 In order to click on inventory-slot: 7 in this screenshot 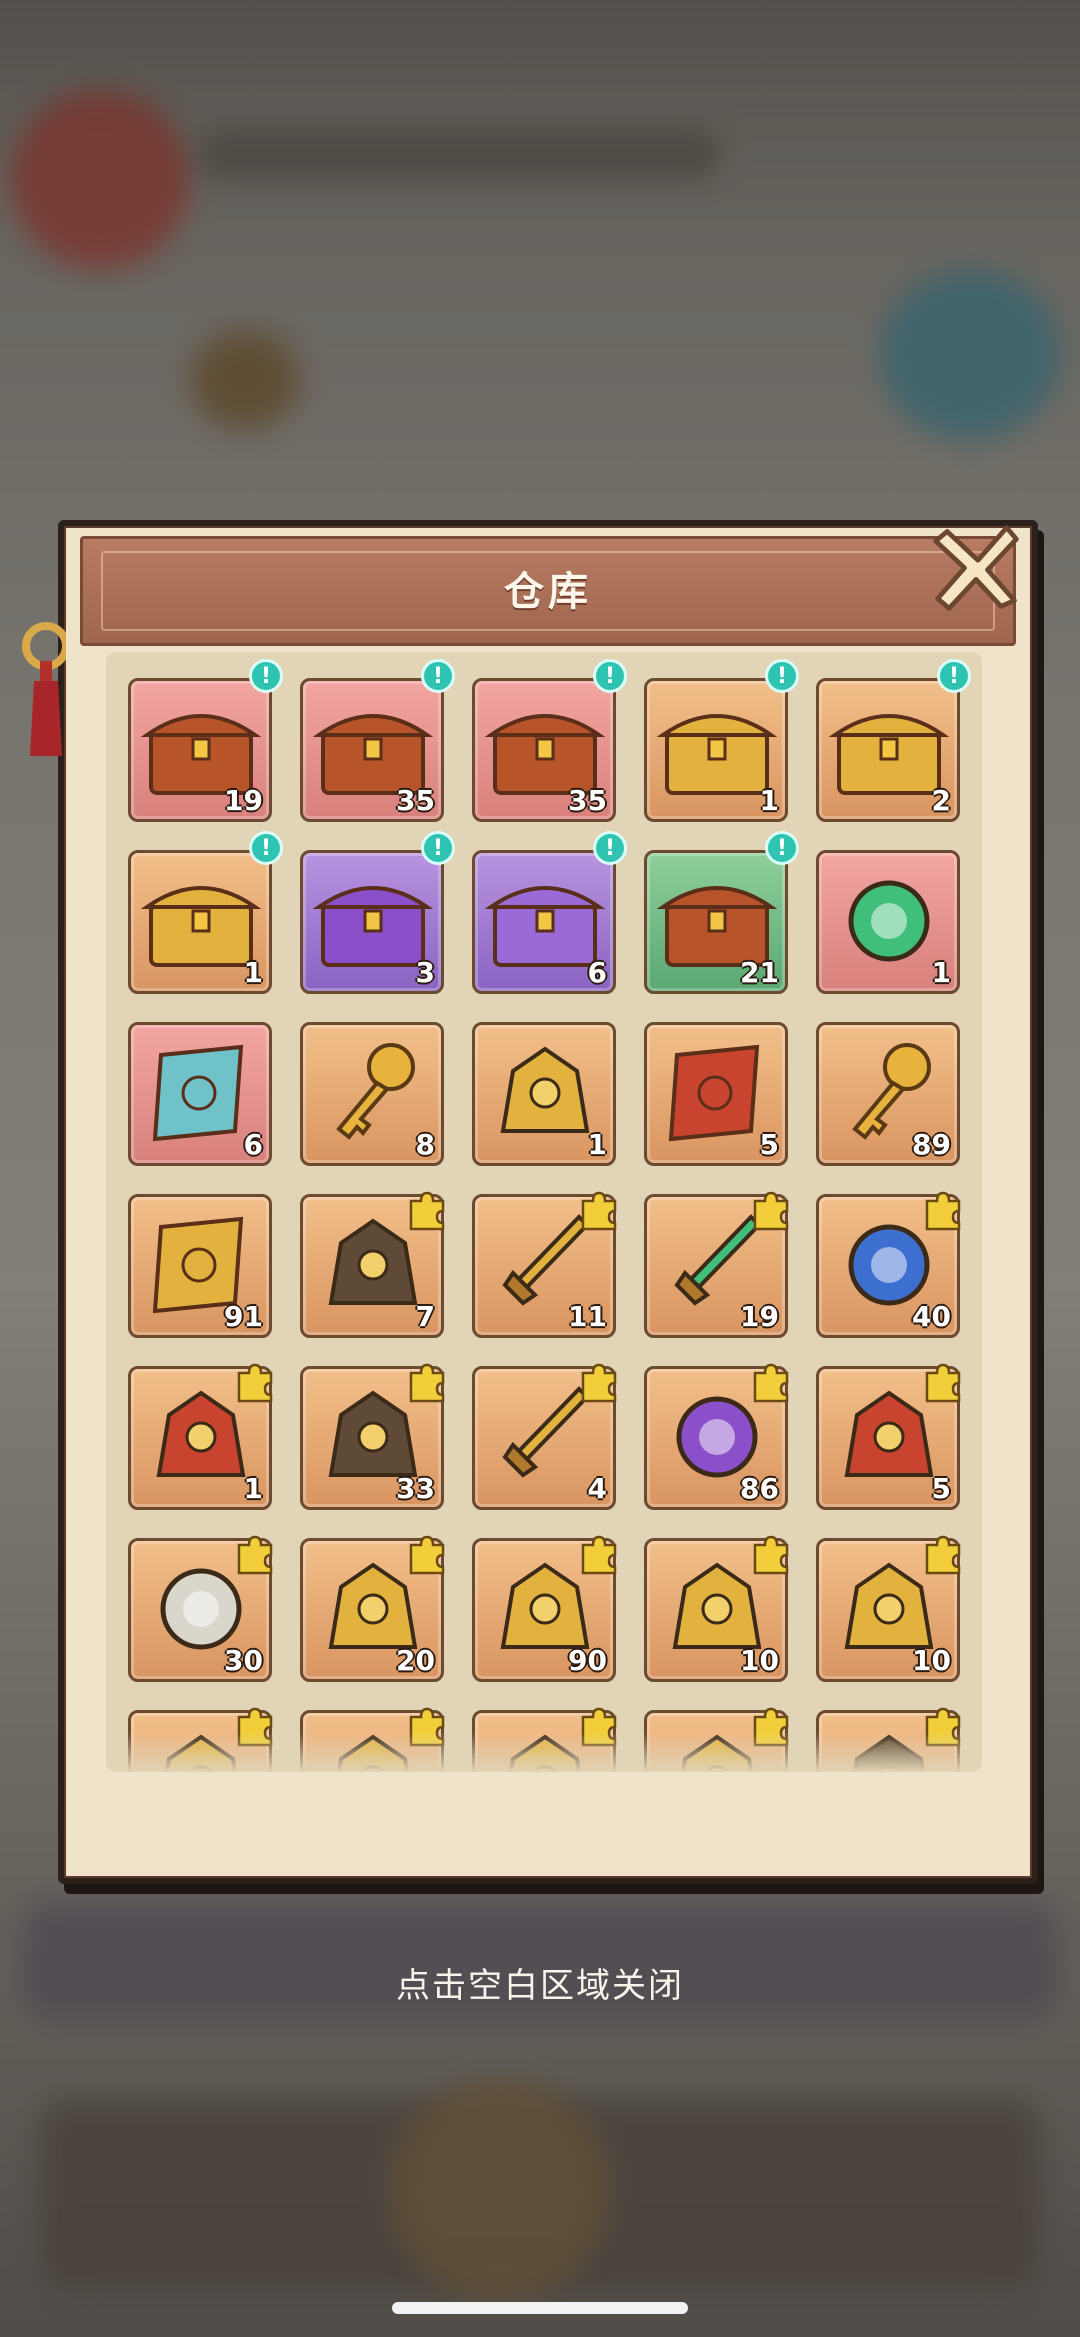, I will do `click(372, 1264)`.